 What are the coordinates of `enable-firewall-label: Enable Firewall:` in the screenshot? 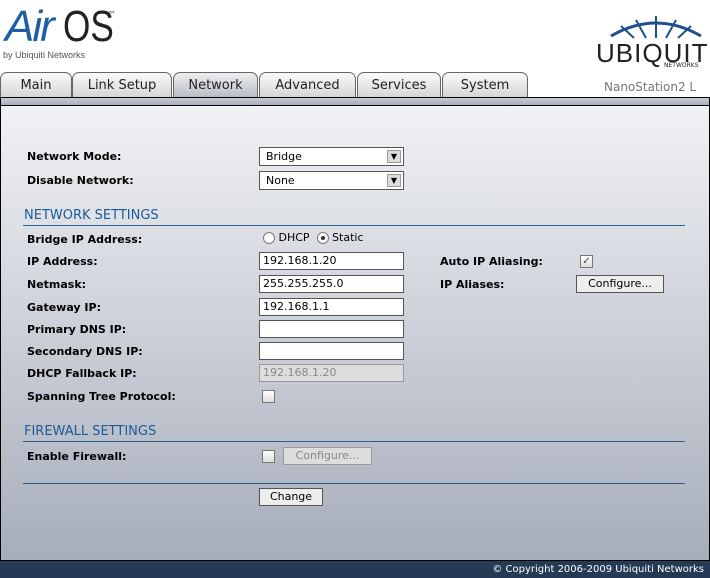 It's located at (77, 456).